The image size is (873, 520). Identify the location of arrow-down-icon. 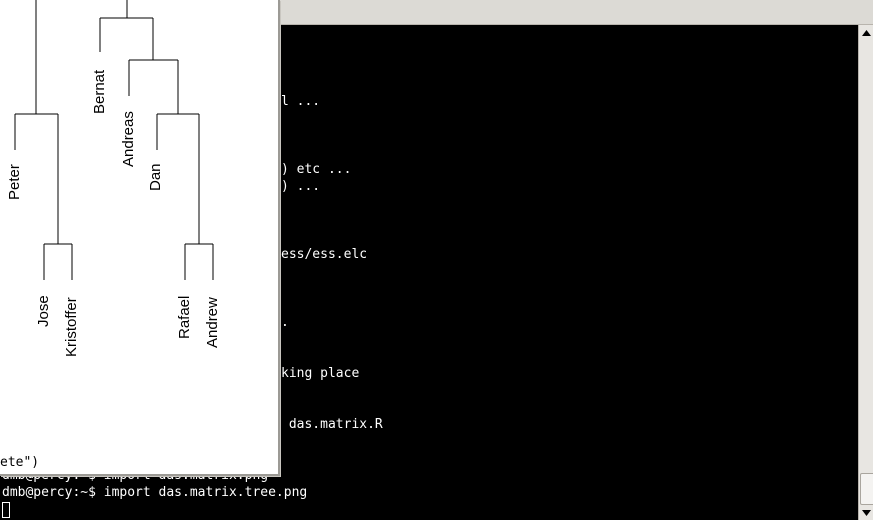
(866, 512).